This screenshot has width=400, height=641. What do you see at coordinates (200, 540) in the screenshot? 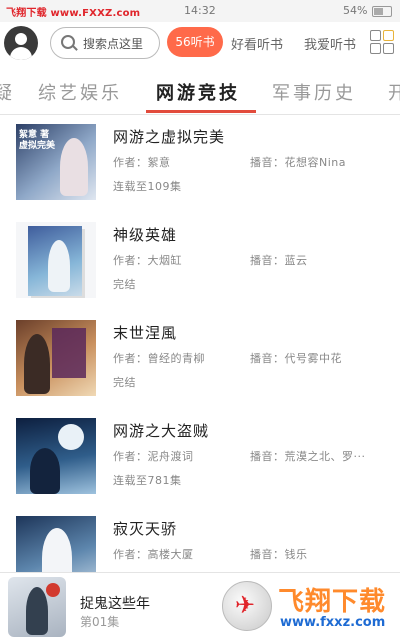
I see `list-item: 寂灭天骄 作者：高楼大厦 播音：钱乐` at bounding box center [200, 540].